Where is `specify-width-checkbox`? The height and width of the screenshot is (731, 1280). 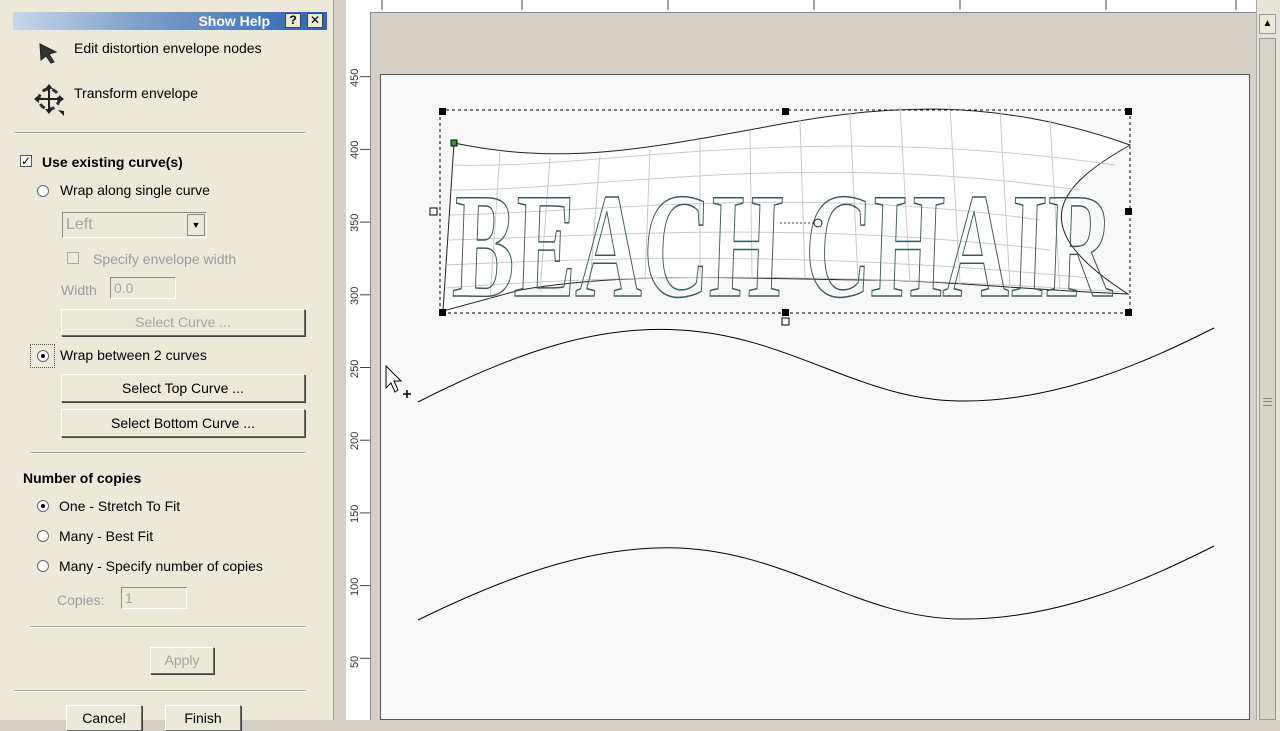
specify-width-checkbox is located at coordinates (73, 258).